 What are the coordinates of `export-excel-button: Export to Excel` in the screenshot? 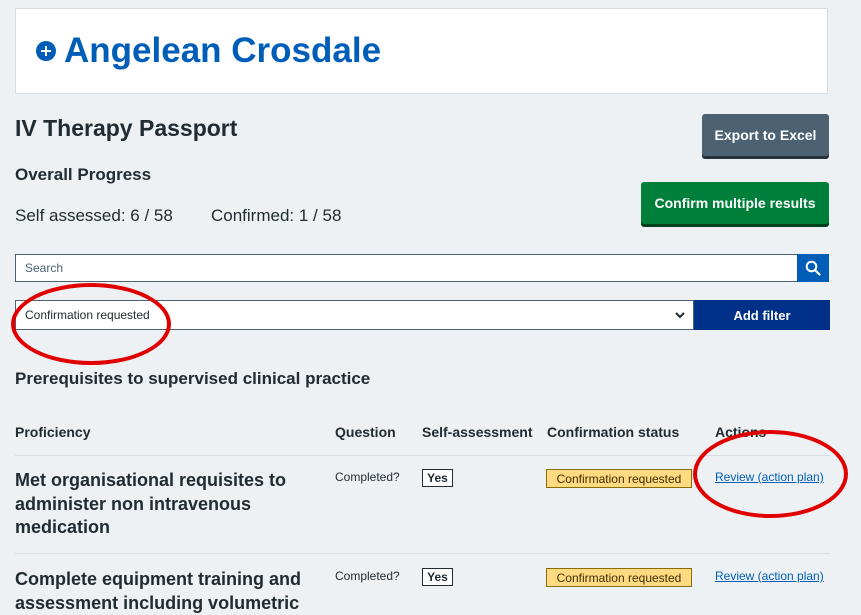 It's located at (765, 135).